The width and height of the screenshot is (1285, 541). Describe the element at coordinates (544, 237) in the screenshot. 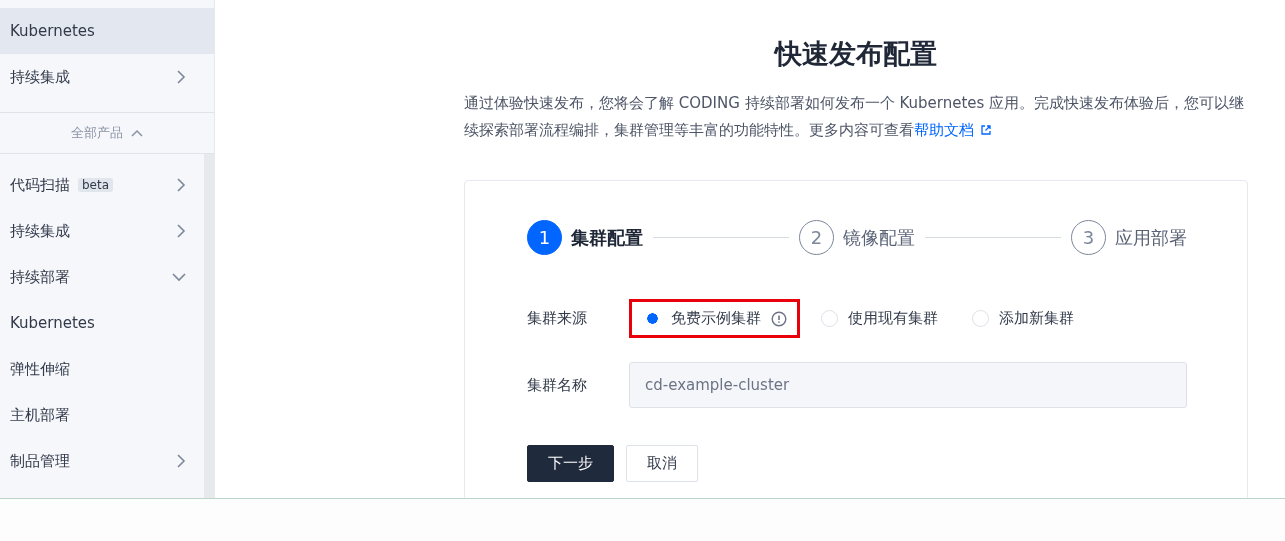

I see `step-number: 1` at that location.